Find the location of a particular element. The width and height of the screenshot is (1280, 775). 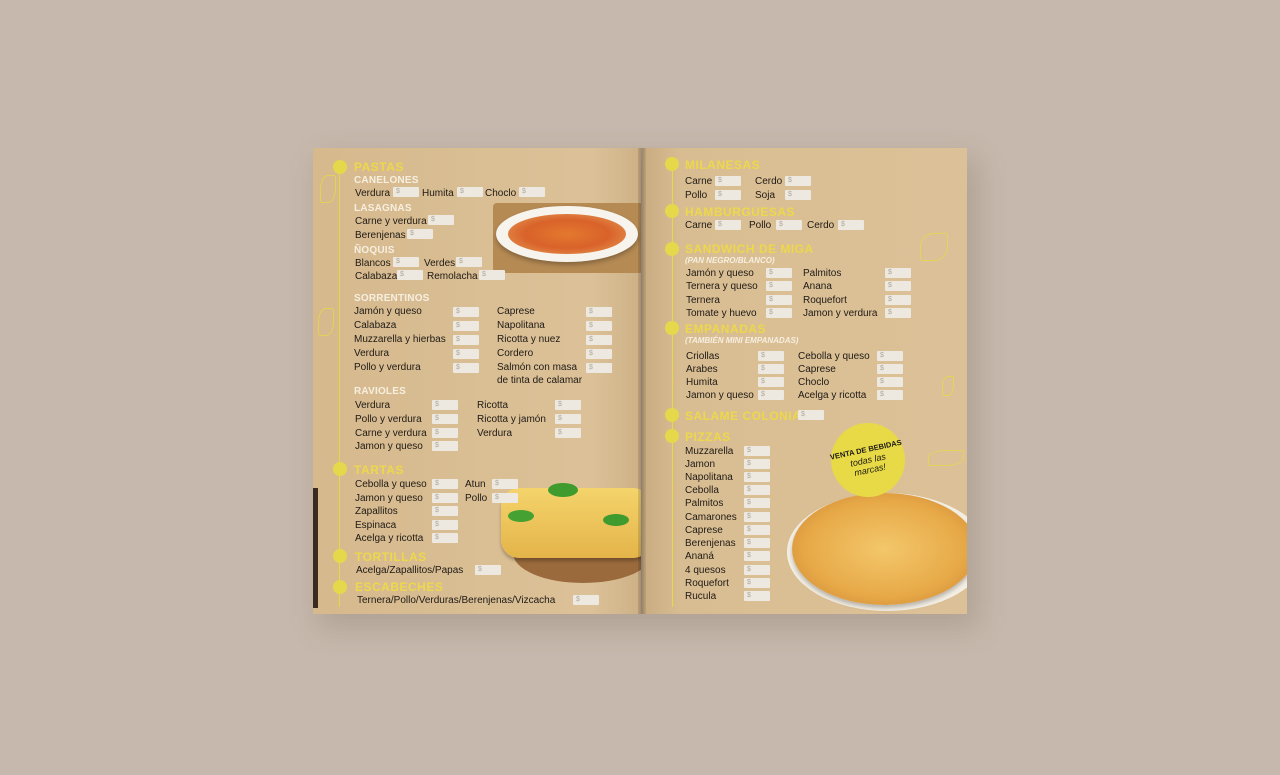

menu-item: Ternera is located at coordinates (703, 300).